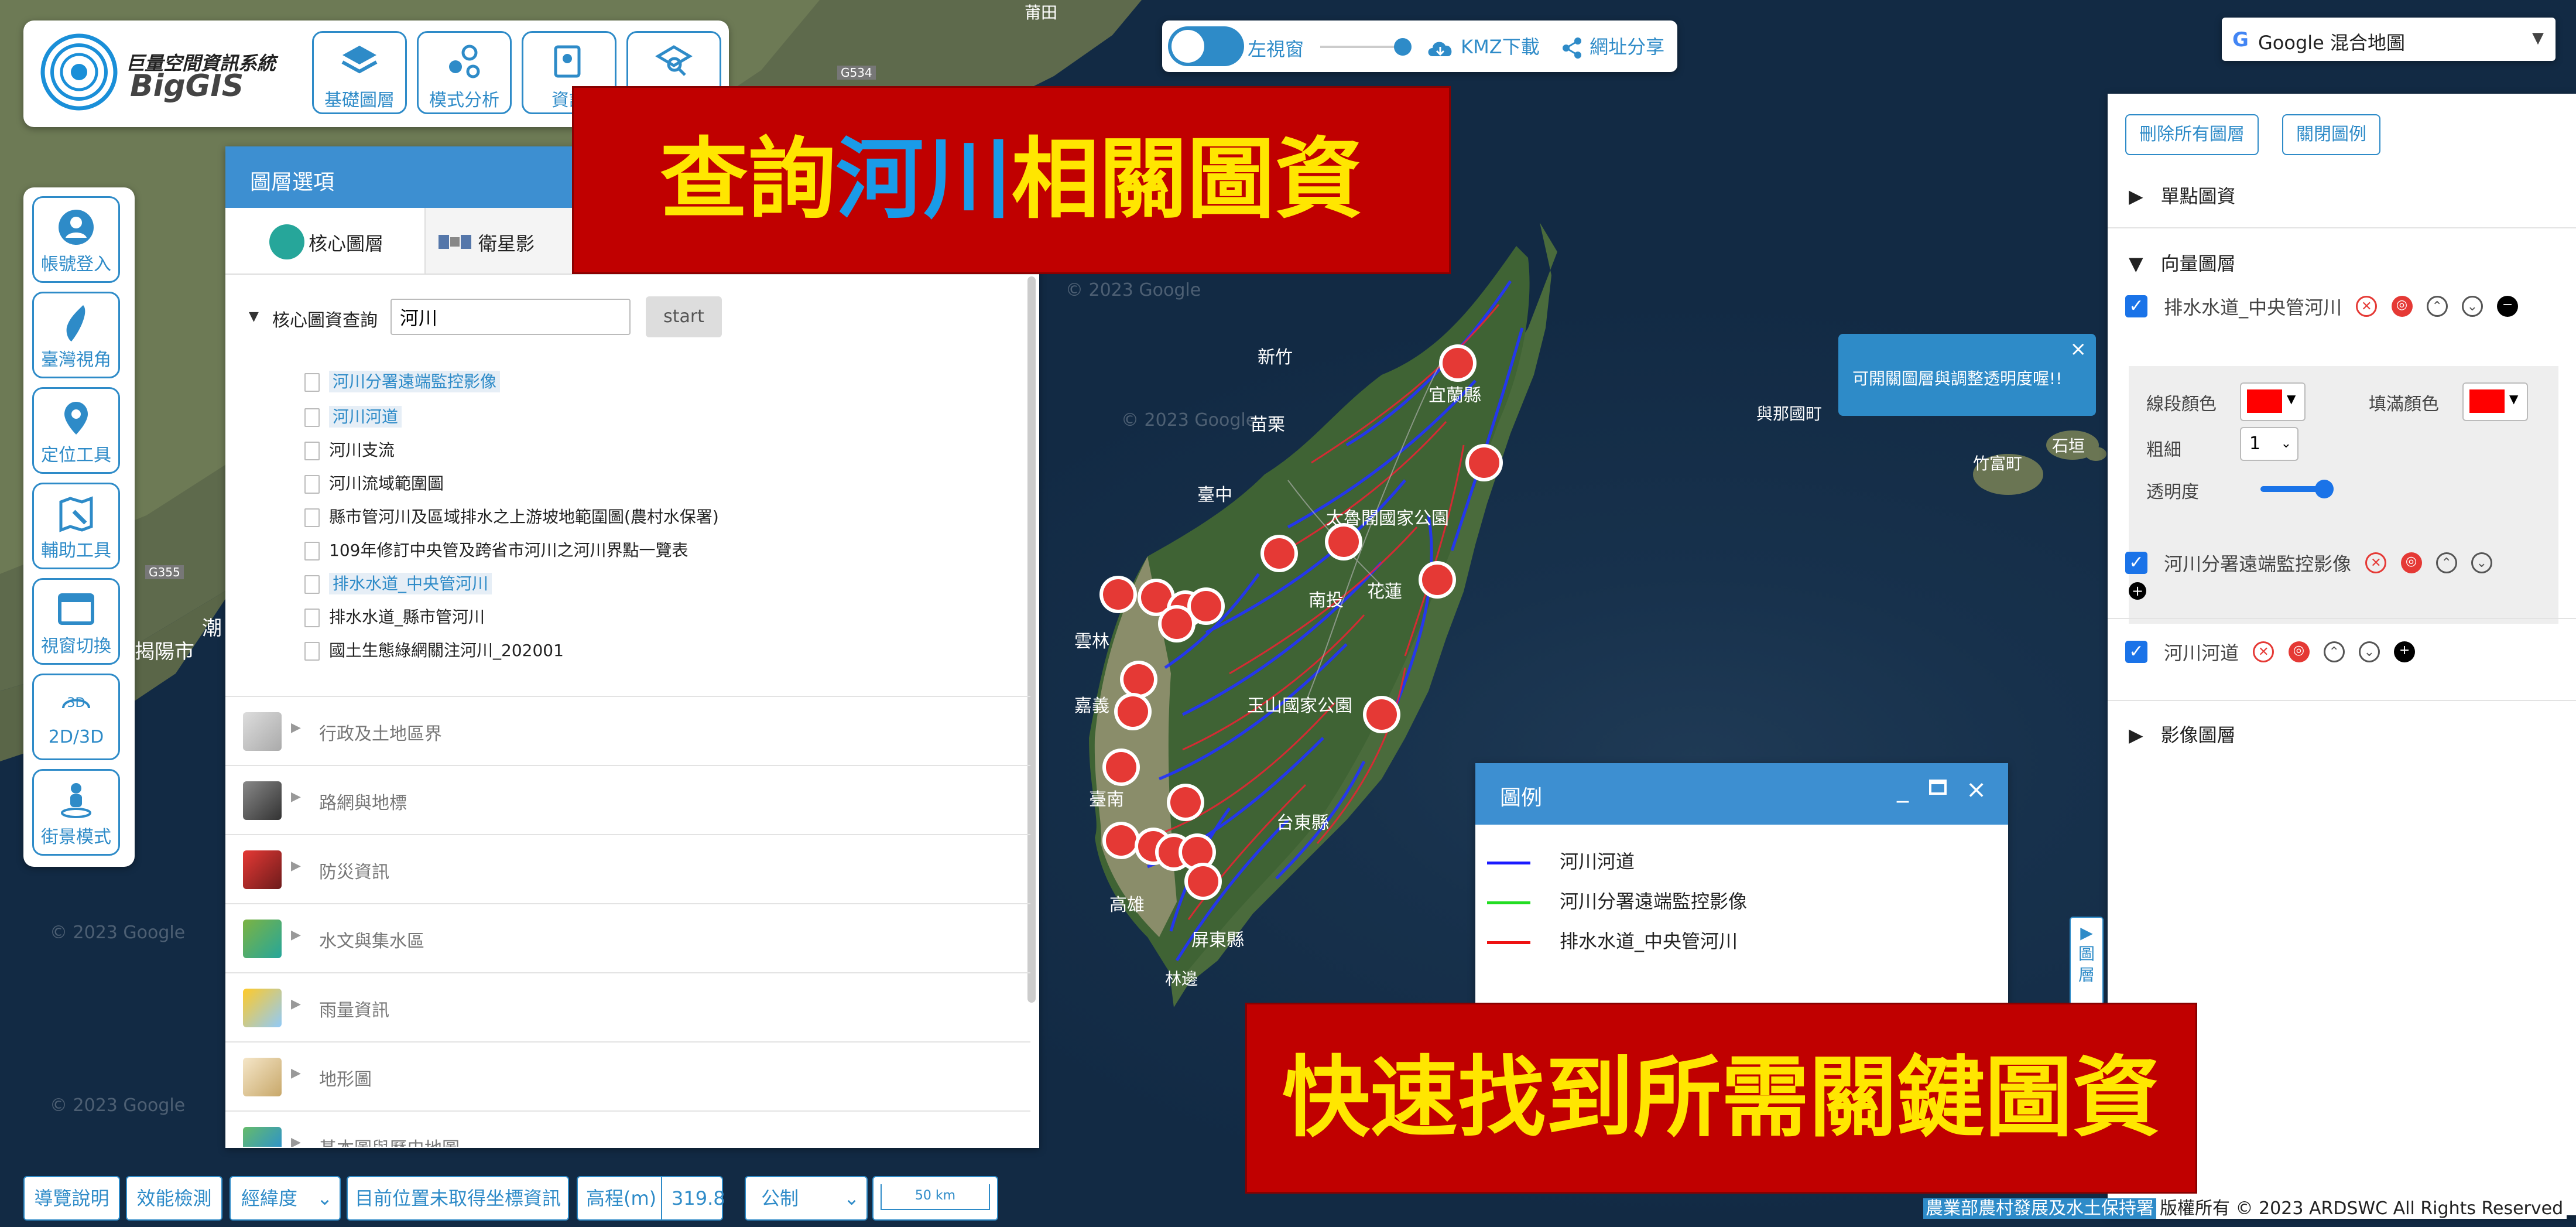 The height and width of the screenshot is (1227, 2576). I want to click on result-item: 河川支流, so click(349, 449).